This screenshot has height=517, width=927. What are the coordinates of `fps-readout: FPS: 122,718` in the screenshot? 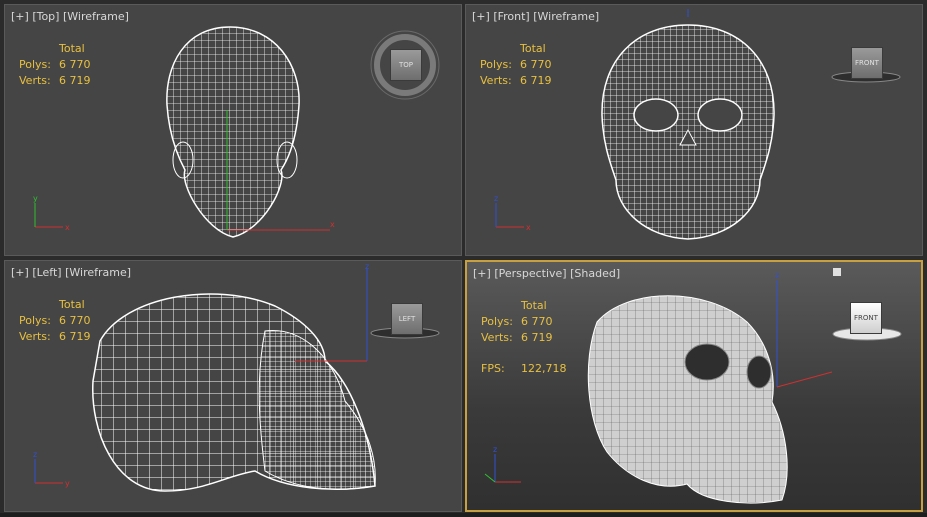 It's located at (524, 368).